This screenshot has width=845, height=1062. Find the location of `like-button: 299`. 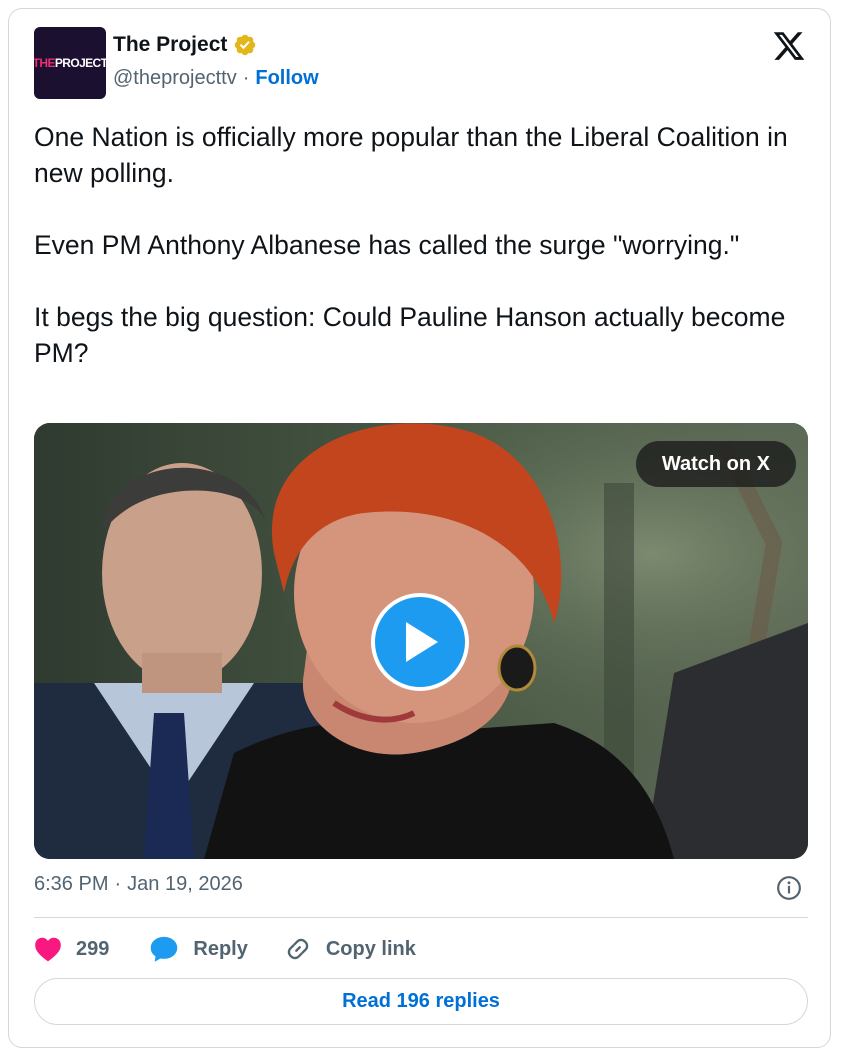

like-button: 299 is located at coordinates (71, 949).